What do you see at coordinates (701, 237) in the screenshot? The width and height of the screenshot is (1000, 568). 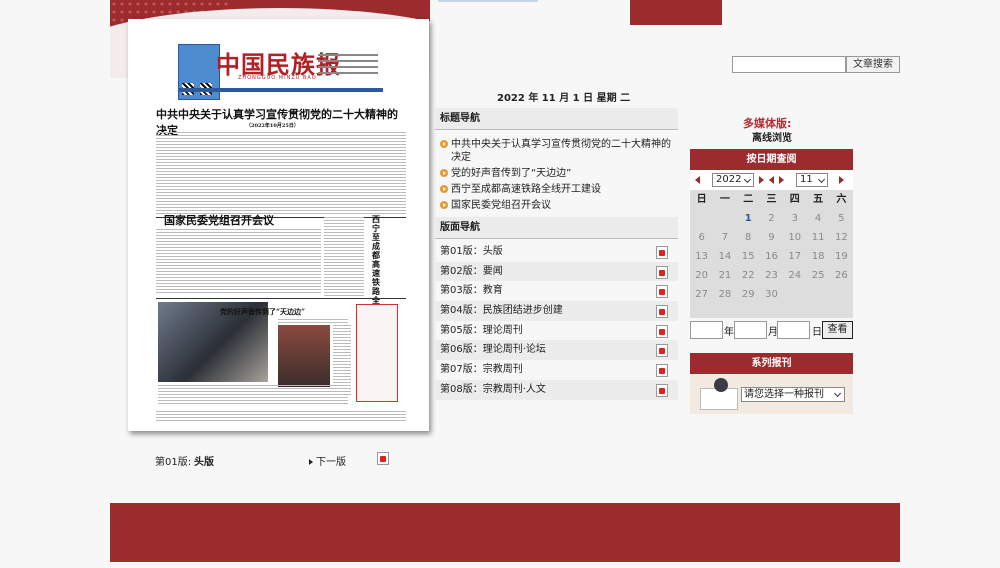 I see `calendar-day: 6` at bounding box center [701, 237].